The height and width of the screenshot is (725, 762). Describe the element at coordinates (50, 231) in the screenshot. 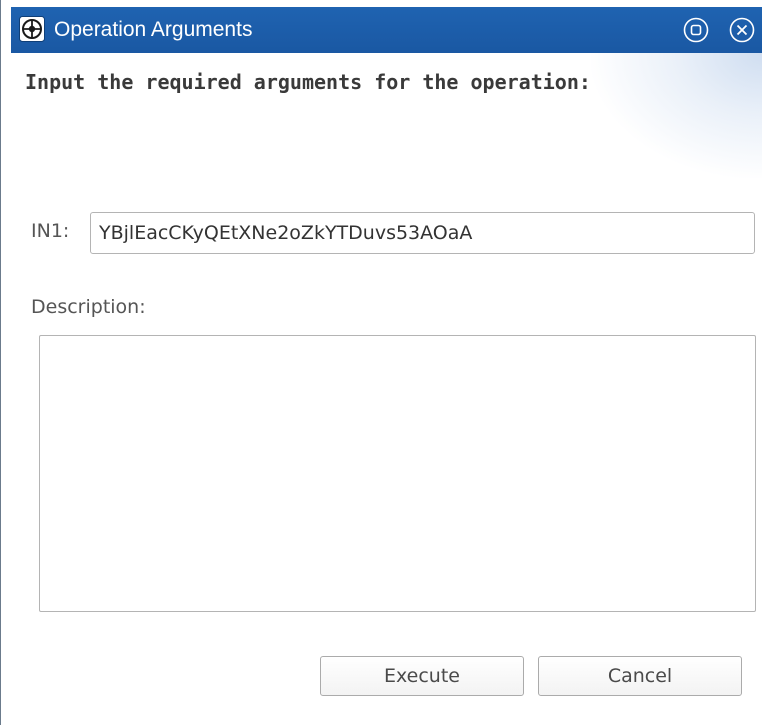

I see `in1-label: IN1:` at that location.